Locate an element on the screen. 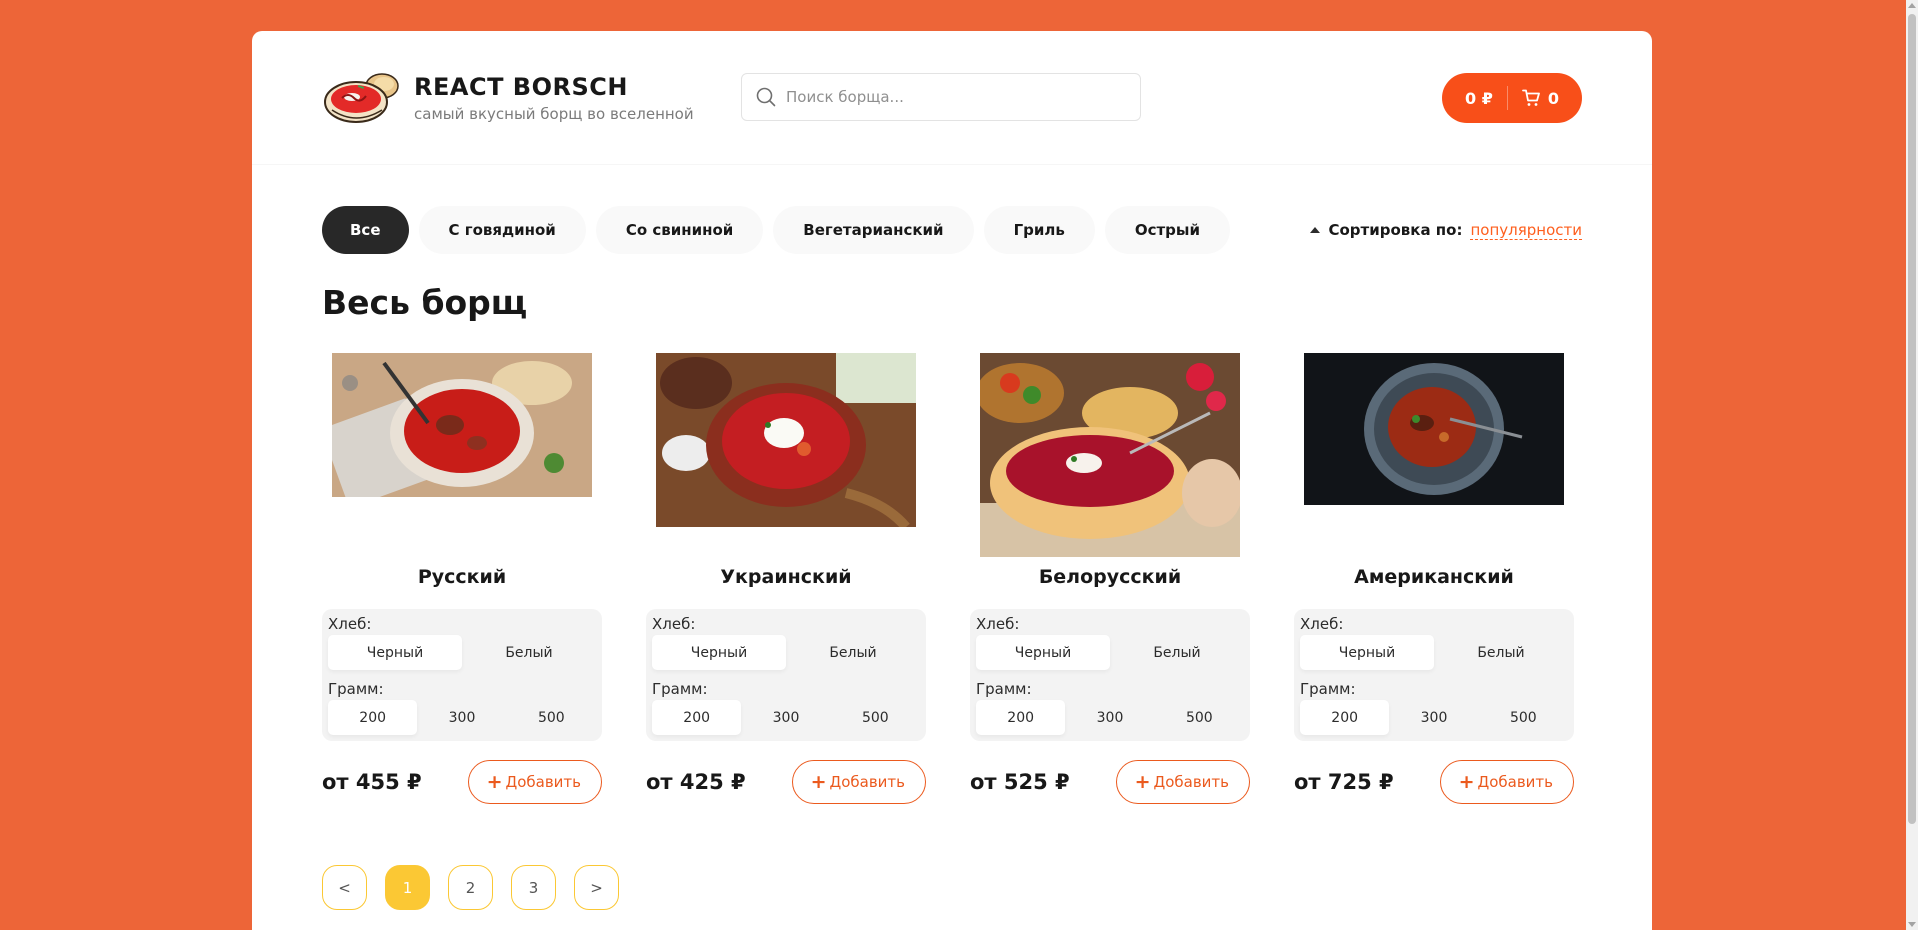 The width and height of the screenshot is (1918, 930). category-all: Все is located at coordinates (365, 230).